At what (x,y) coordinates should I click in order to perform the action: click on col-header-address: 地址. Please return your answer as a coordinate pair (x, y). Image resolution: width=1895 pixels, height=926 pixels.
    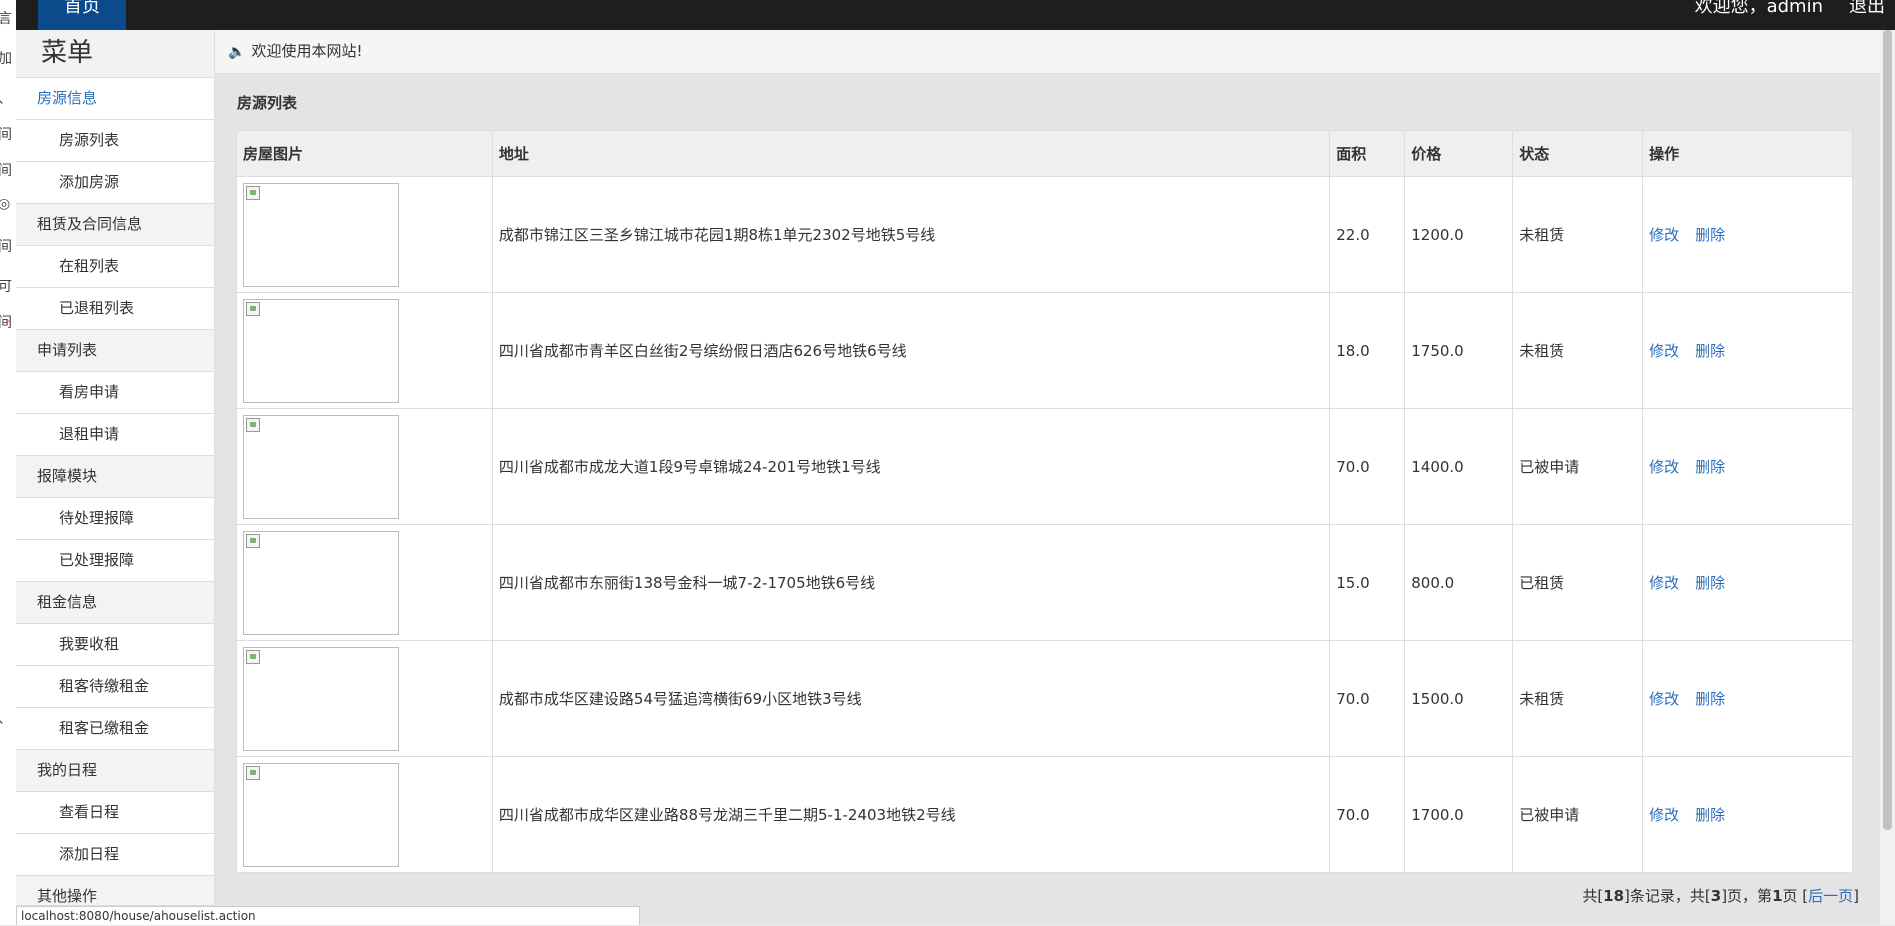
    Looking at the image, I should click on (911, 153).